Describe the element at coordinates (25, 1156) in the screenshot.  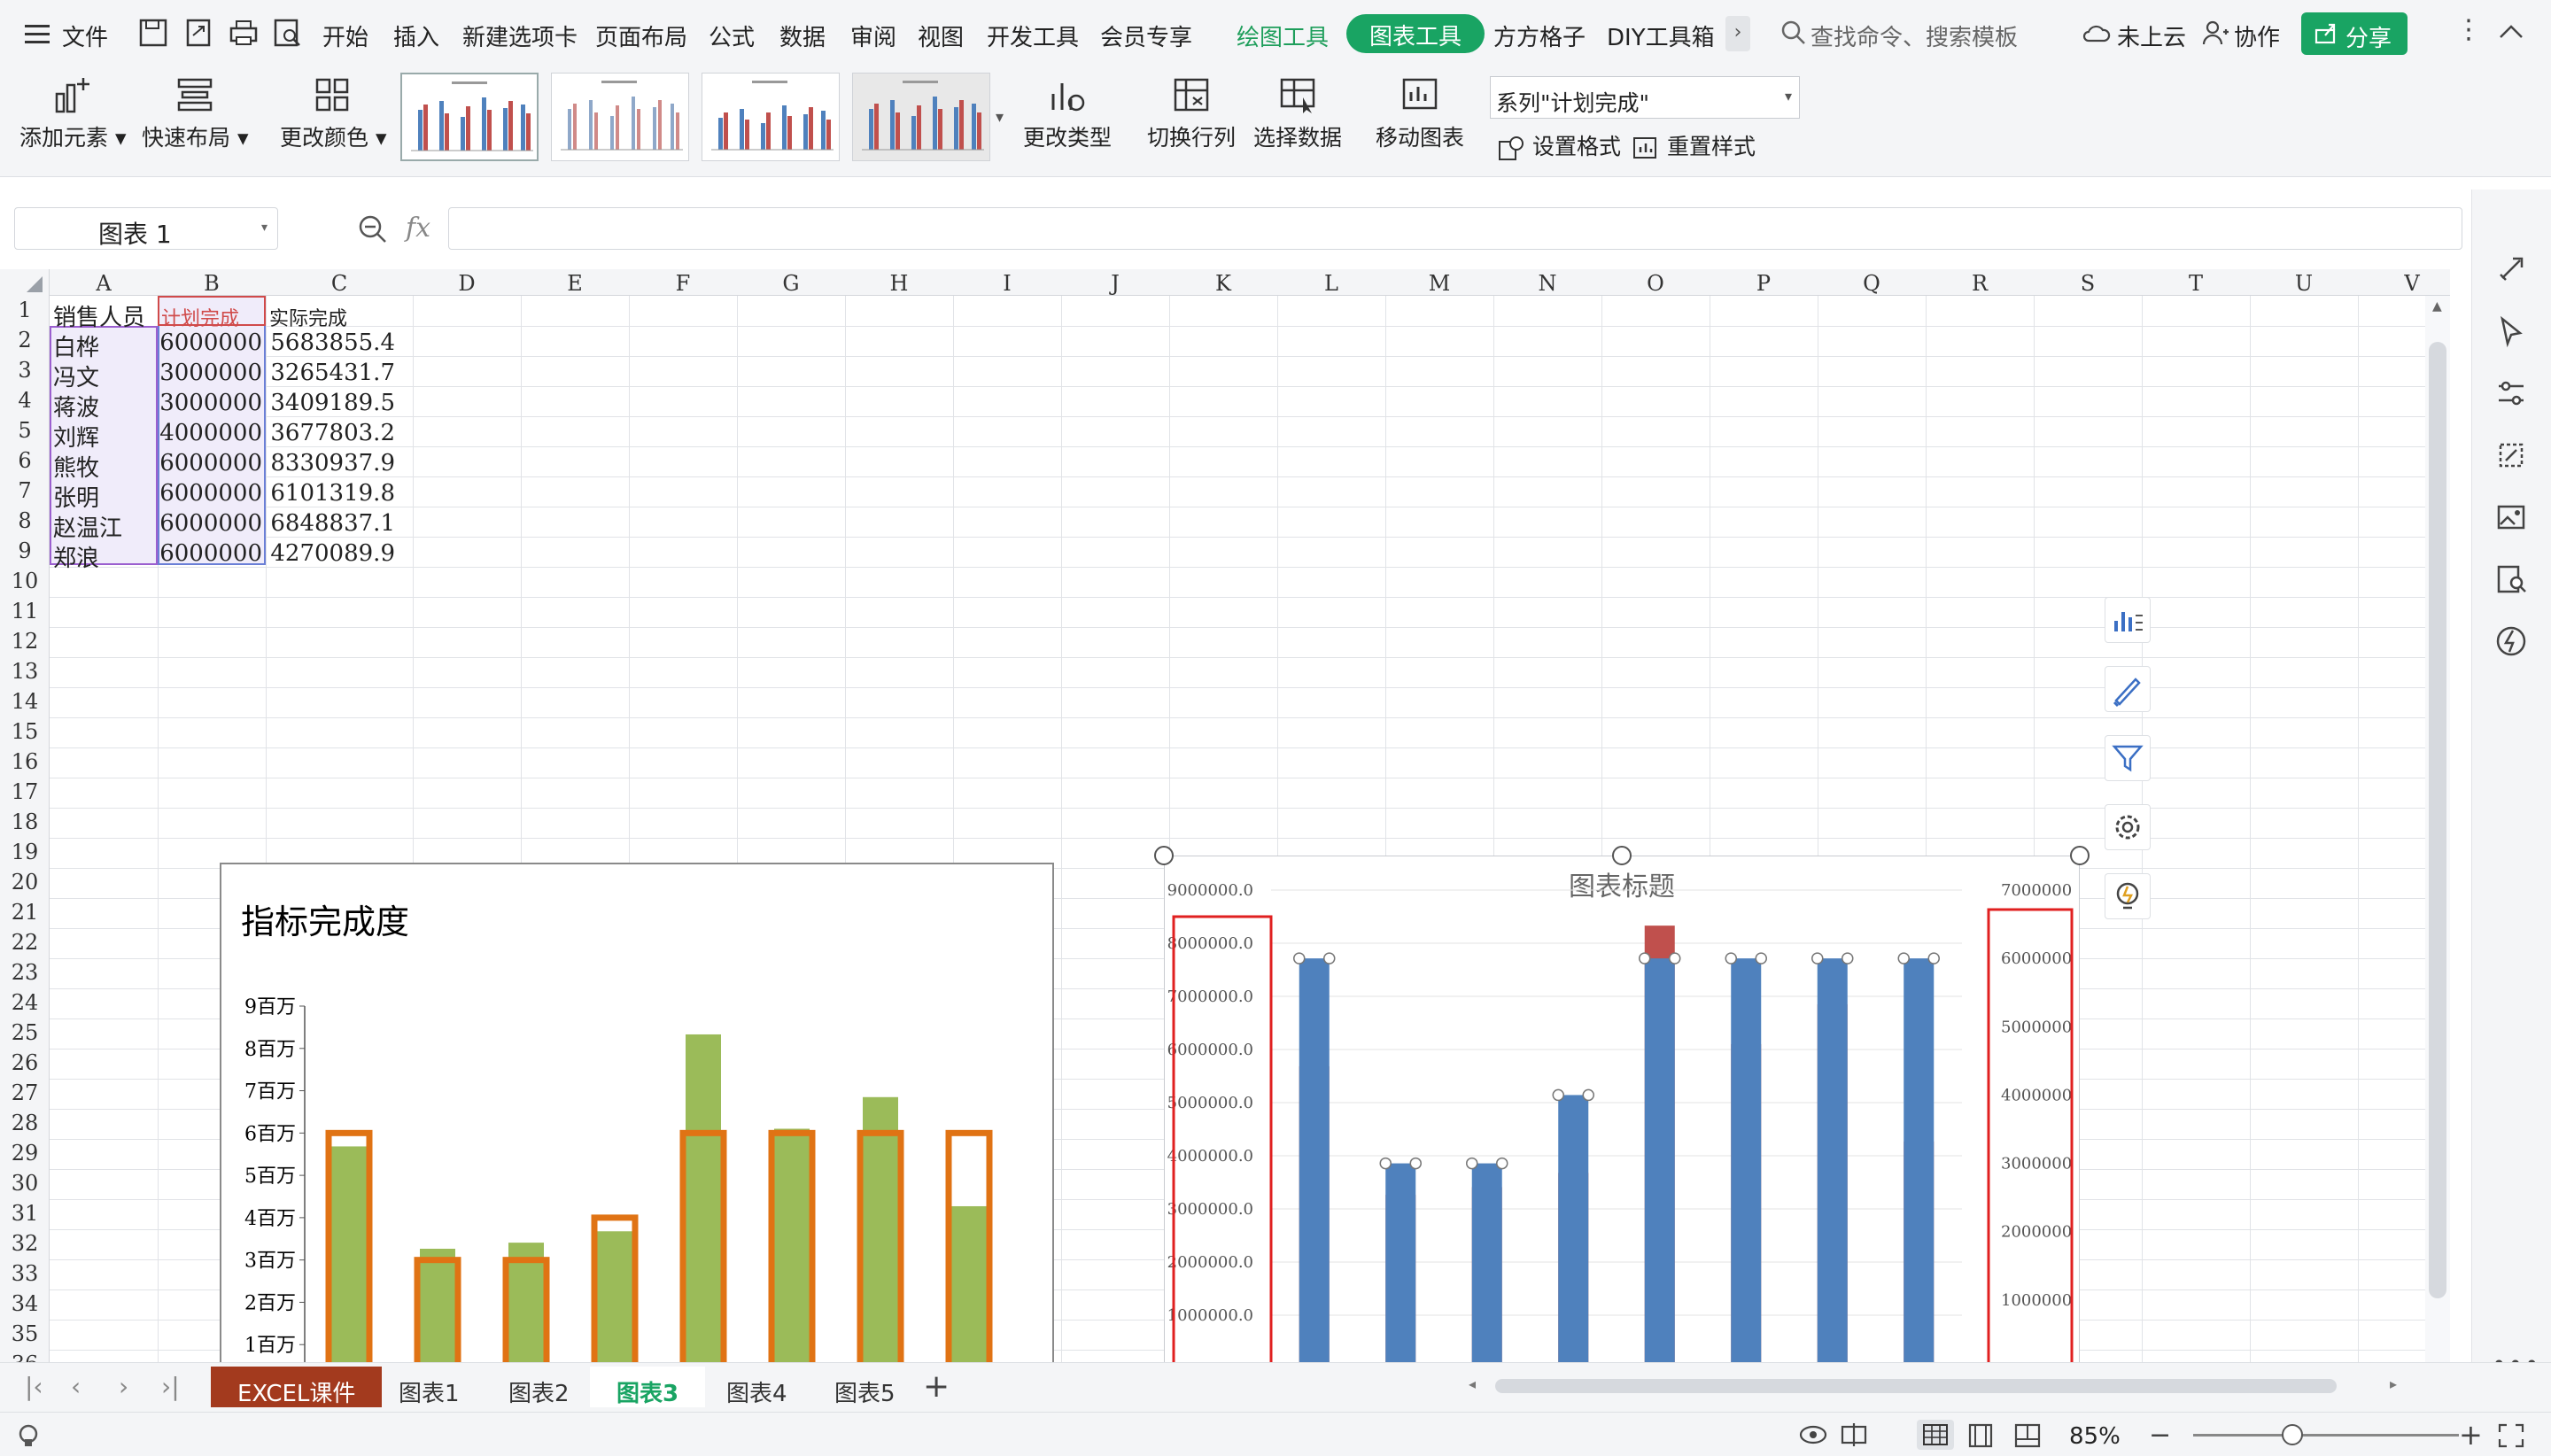
I see `row-header-29: 29` at that location.